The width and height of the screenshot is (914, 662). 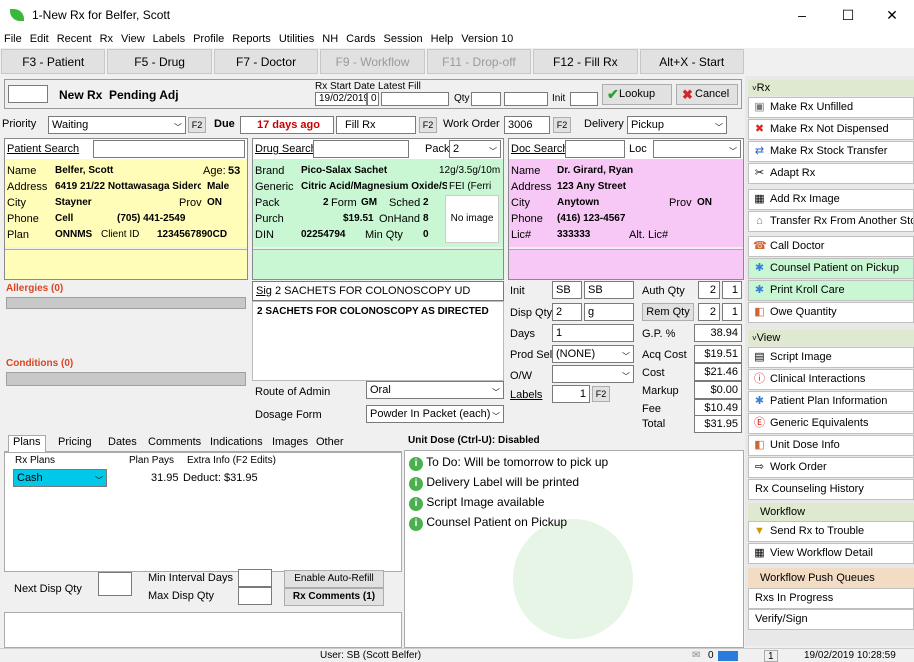 What do you see at coordinates (255, 596) in the screenshot?
I see `max-disp-field` at bounding box center [255, 596].